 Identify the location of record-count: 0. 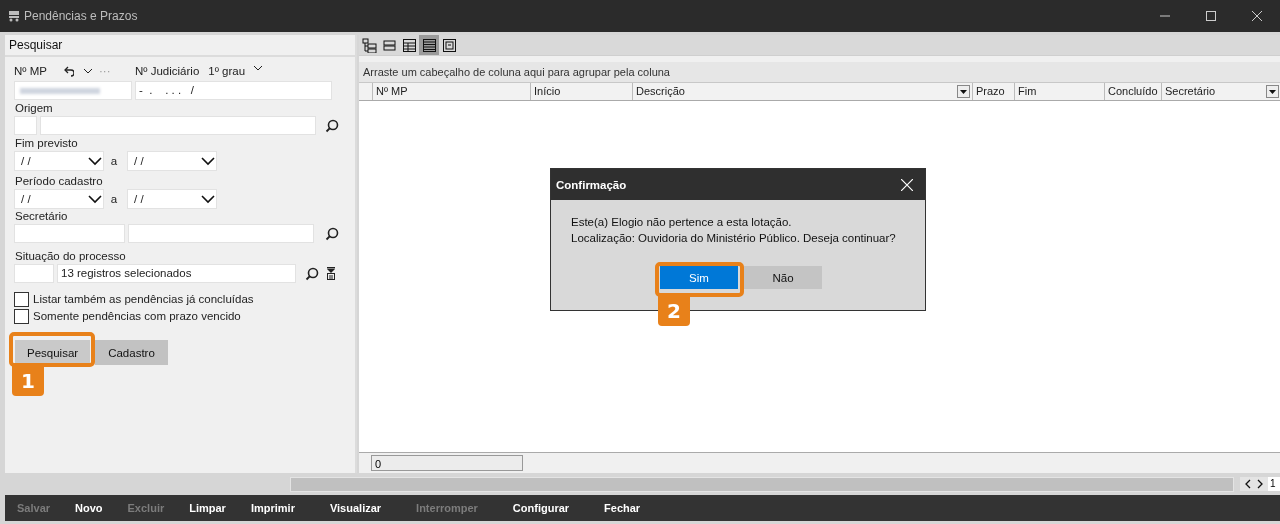
(447, 463).